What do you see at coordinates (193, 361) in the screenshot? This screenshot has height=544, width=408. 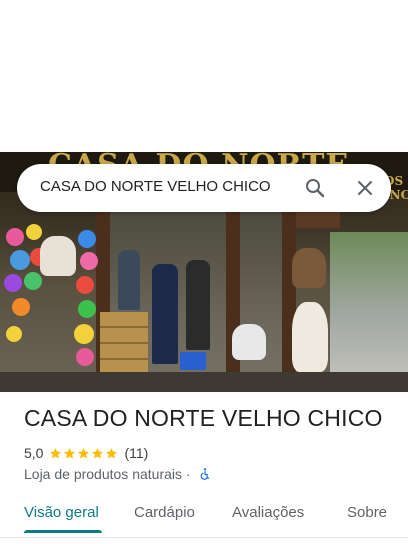 I see `blue-container` at bounding box center [193, 361].